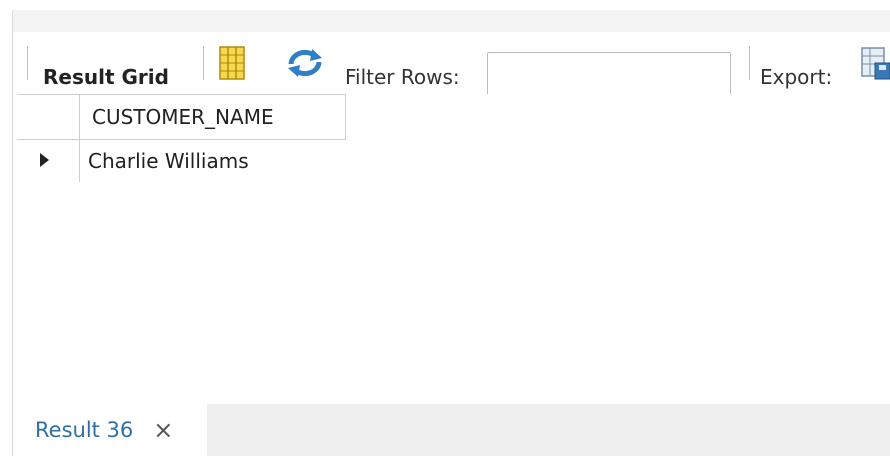 This screenshot has width=890, height=456. What do you see at coordinates (212, 117) in the screenshot?
I see `column-header-customer-name: CUSTOMER_NAME` at bounding box center [212, 117].